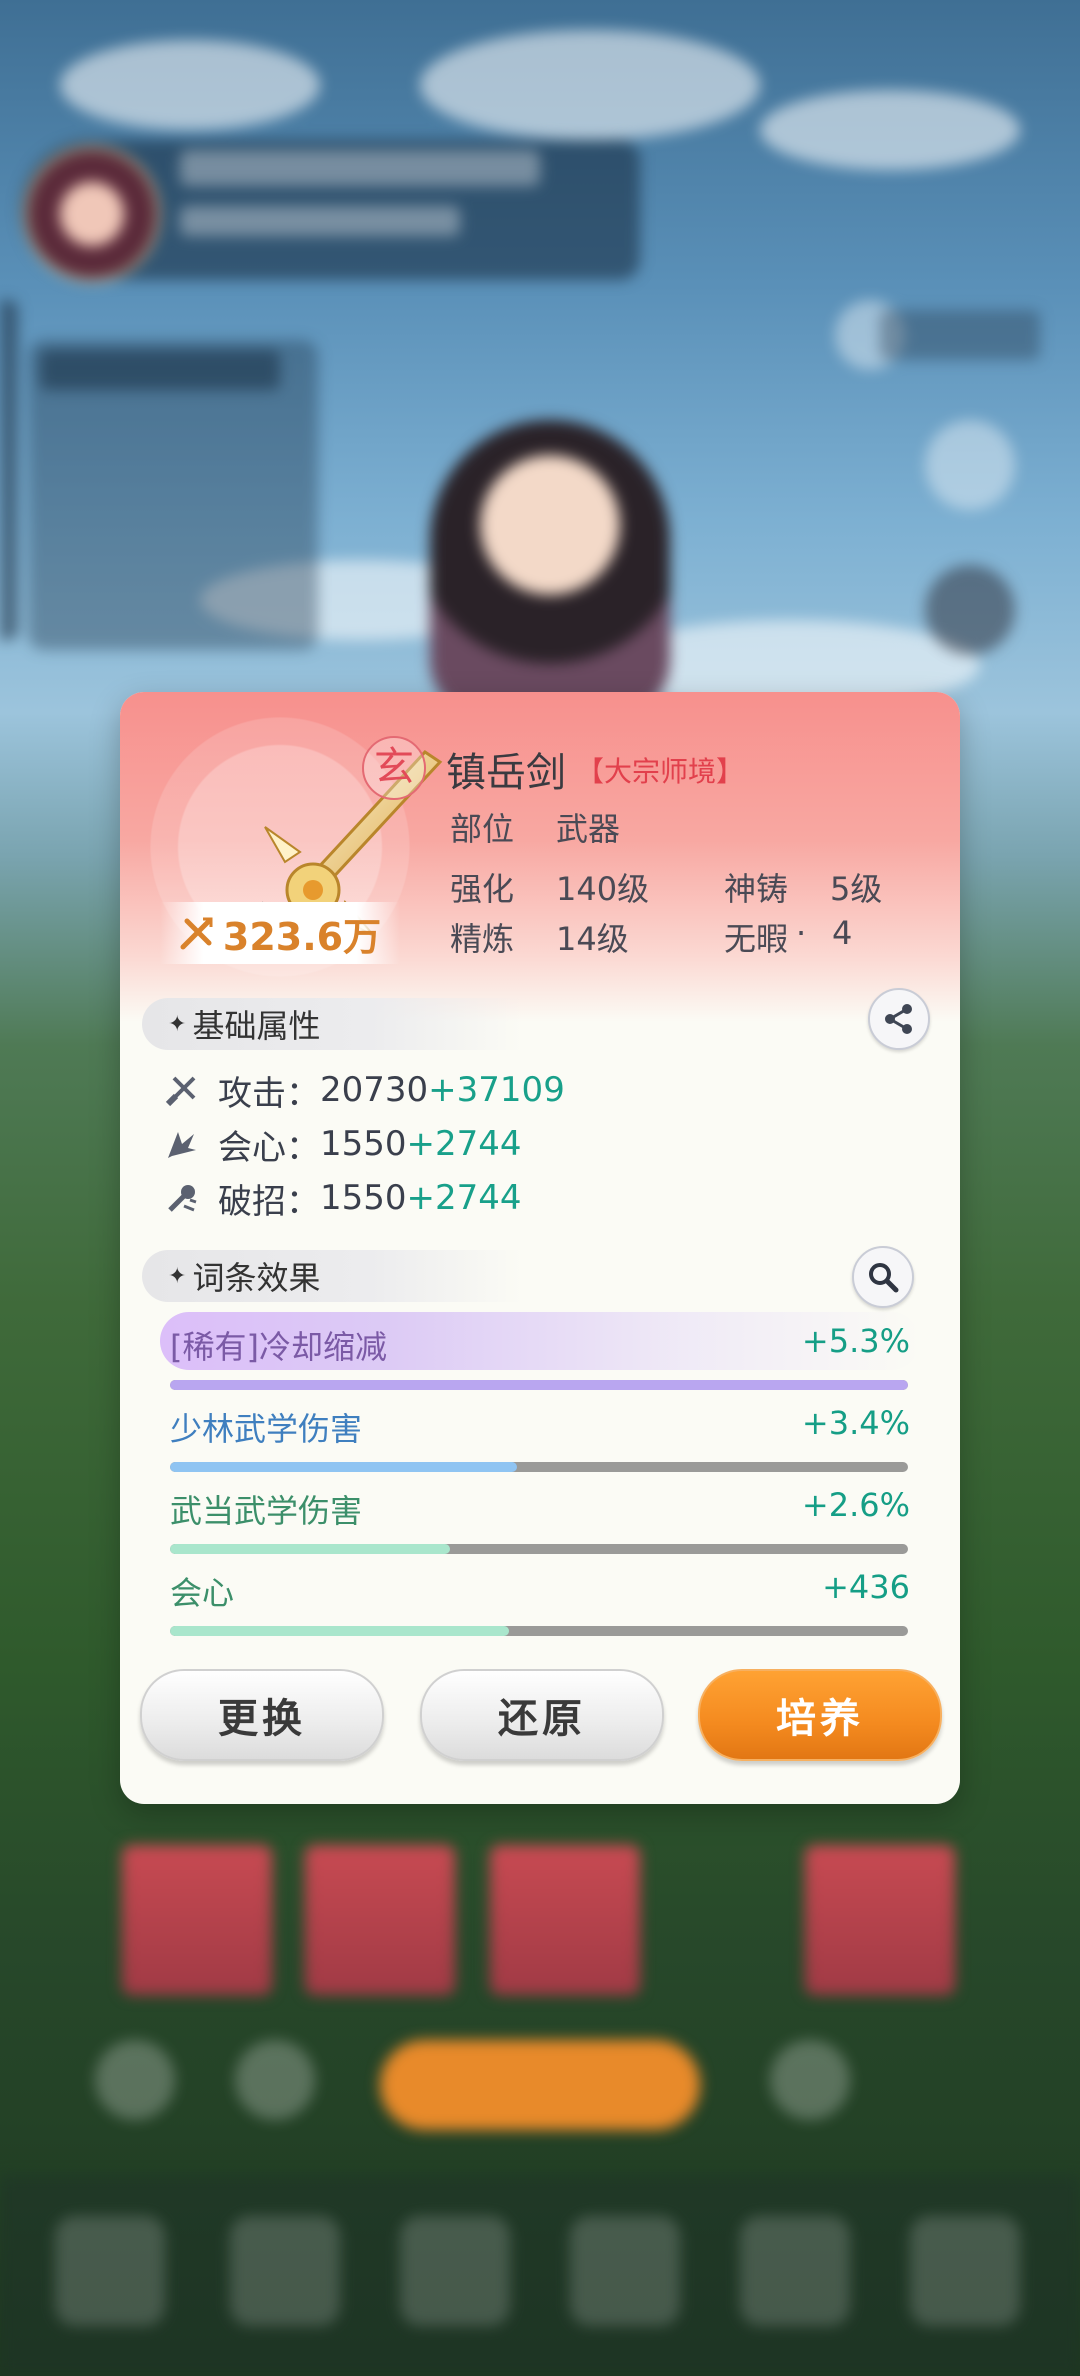 This screenshot has height=2376, width=1080. Describe the element at coordinates (256, 1026) in the screenshot. I see `section-title: 基础属性` at that location.